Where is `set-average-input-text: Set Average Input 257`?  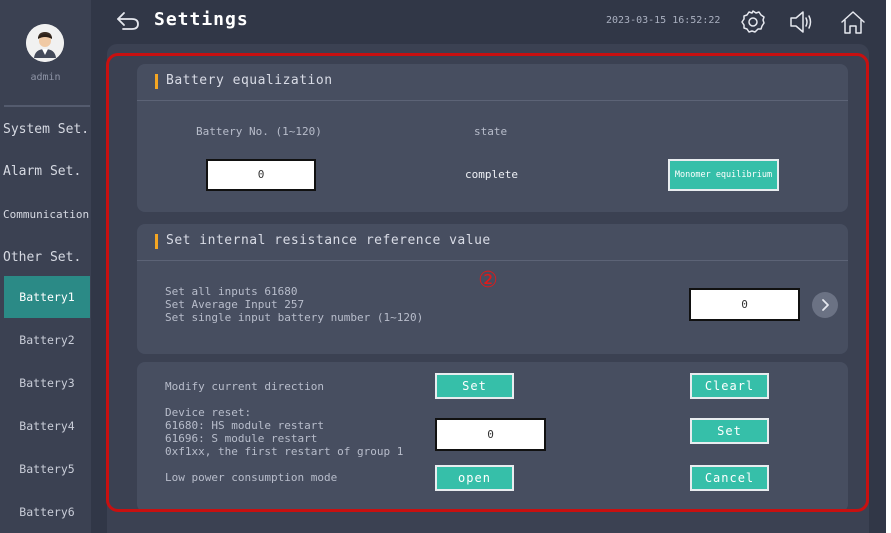
set-average-input-text: Set Average Input 257 is located at coordinates (235, 304).